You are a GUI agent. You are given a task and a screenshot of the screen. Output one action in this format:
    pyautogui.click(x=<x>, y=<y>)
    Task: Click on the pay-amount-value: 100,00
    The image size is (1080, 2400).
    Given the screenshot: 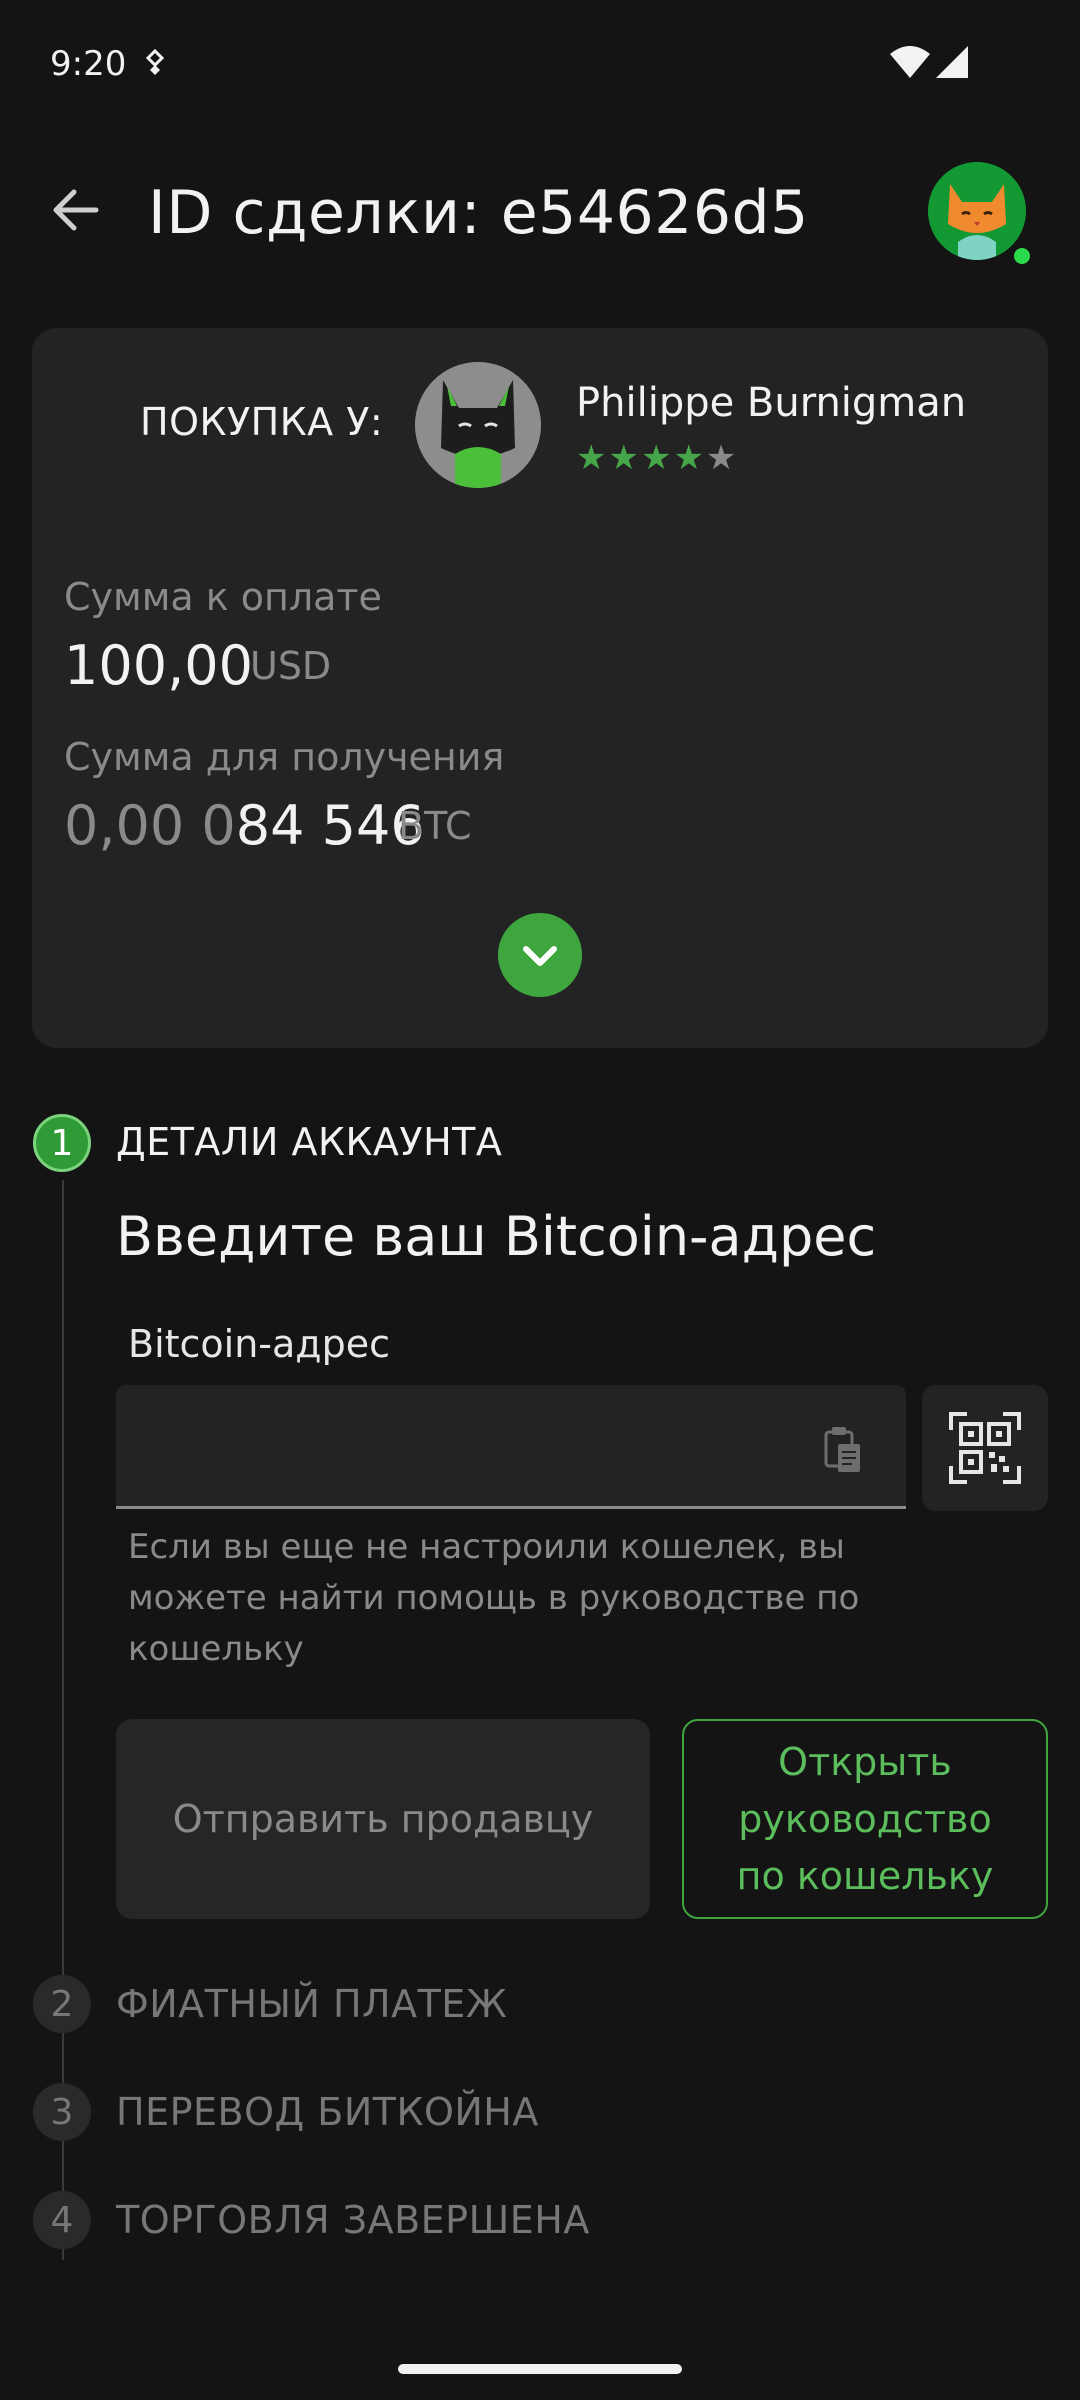 What is the action you would take?
    pyautogui.click(x=158, y=665)
    